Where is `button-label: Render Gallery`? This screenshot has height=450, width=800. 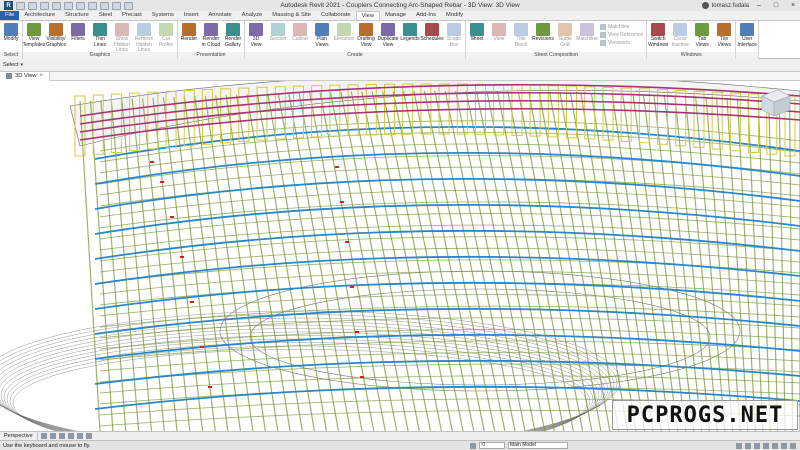
button-label: Render Gallery is located at coordinates (233, 42).